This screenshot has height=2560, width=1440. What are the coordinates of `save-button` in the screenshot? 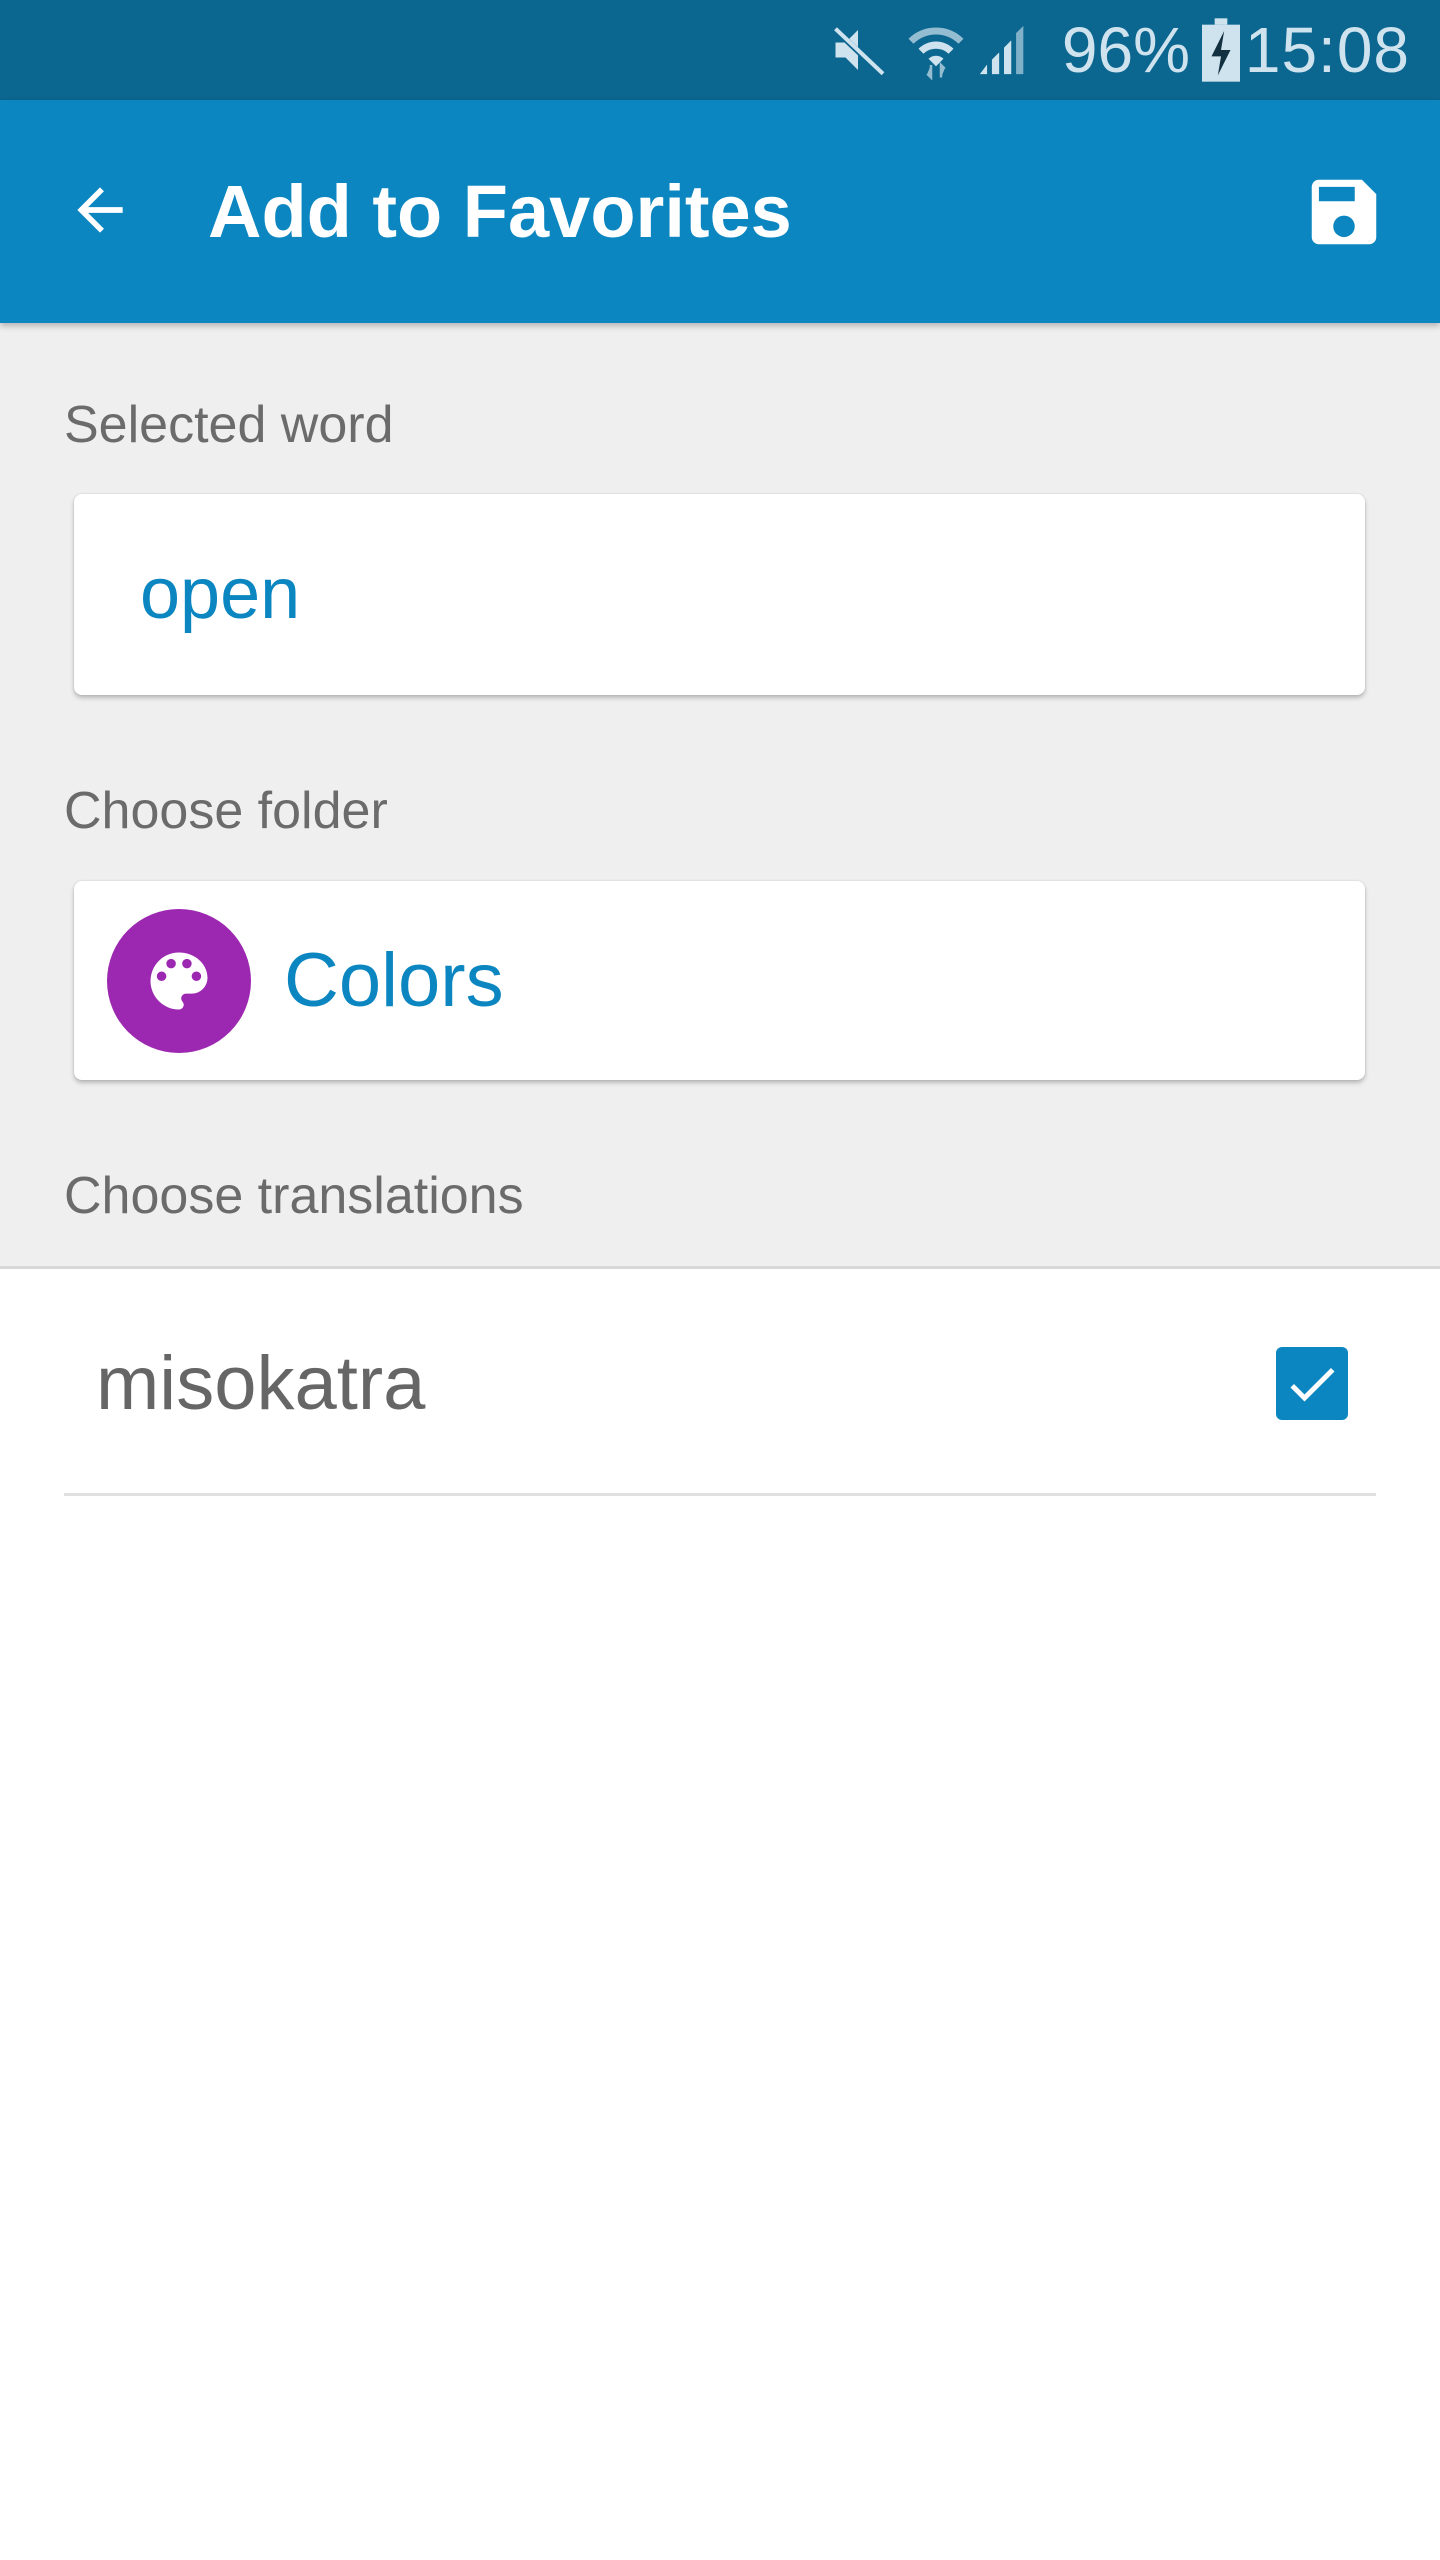 It's located at (1344, 212).